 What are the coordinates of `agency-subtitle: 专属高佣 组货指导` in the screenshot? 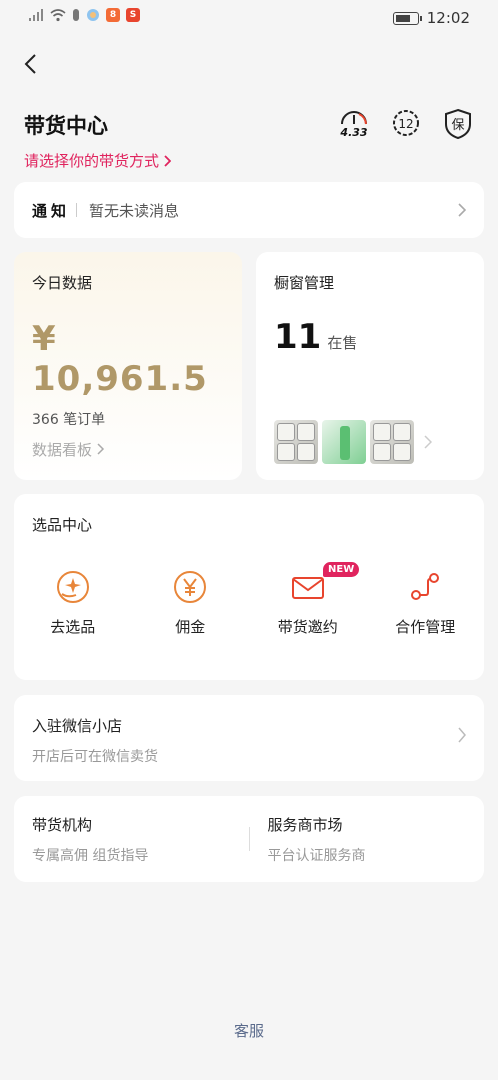 It's located at (90, 855).